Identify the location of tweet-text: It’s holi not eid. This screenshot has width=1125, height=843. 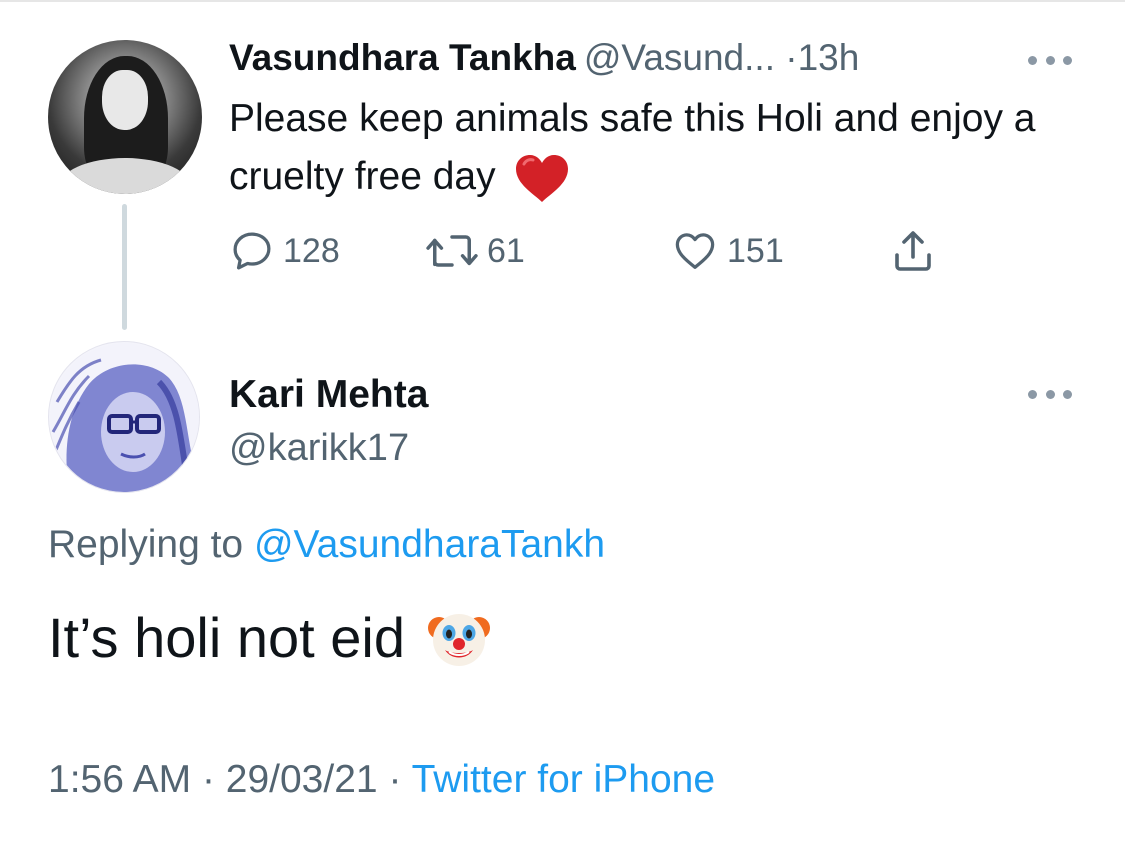
(269, 638).